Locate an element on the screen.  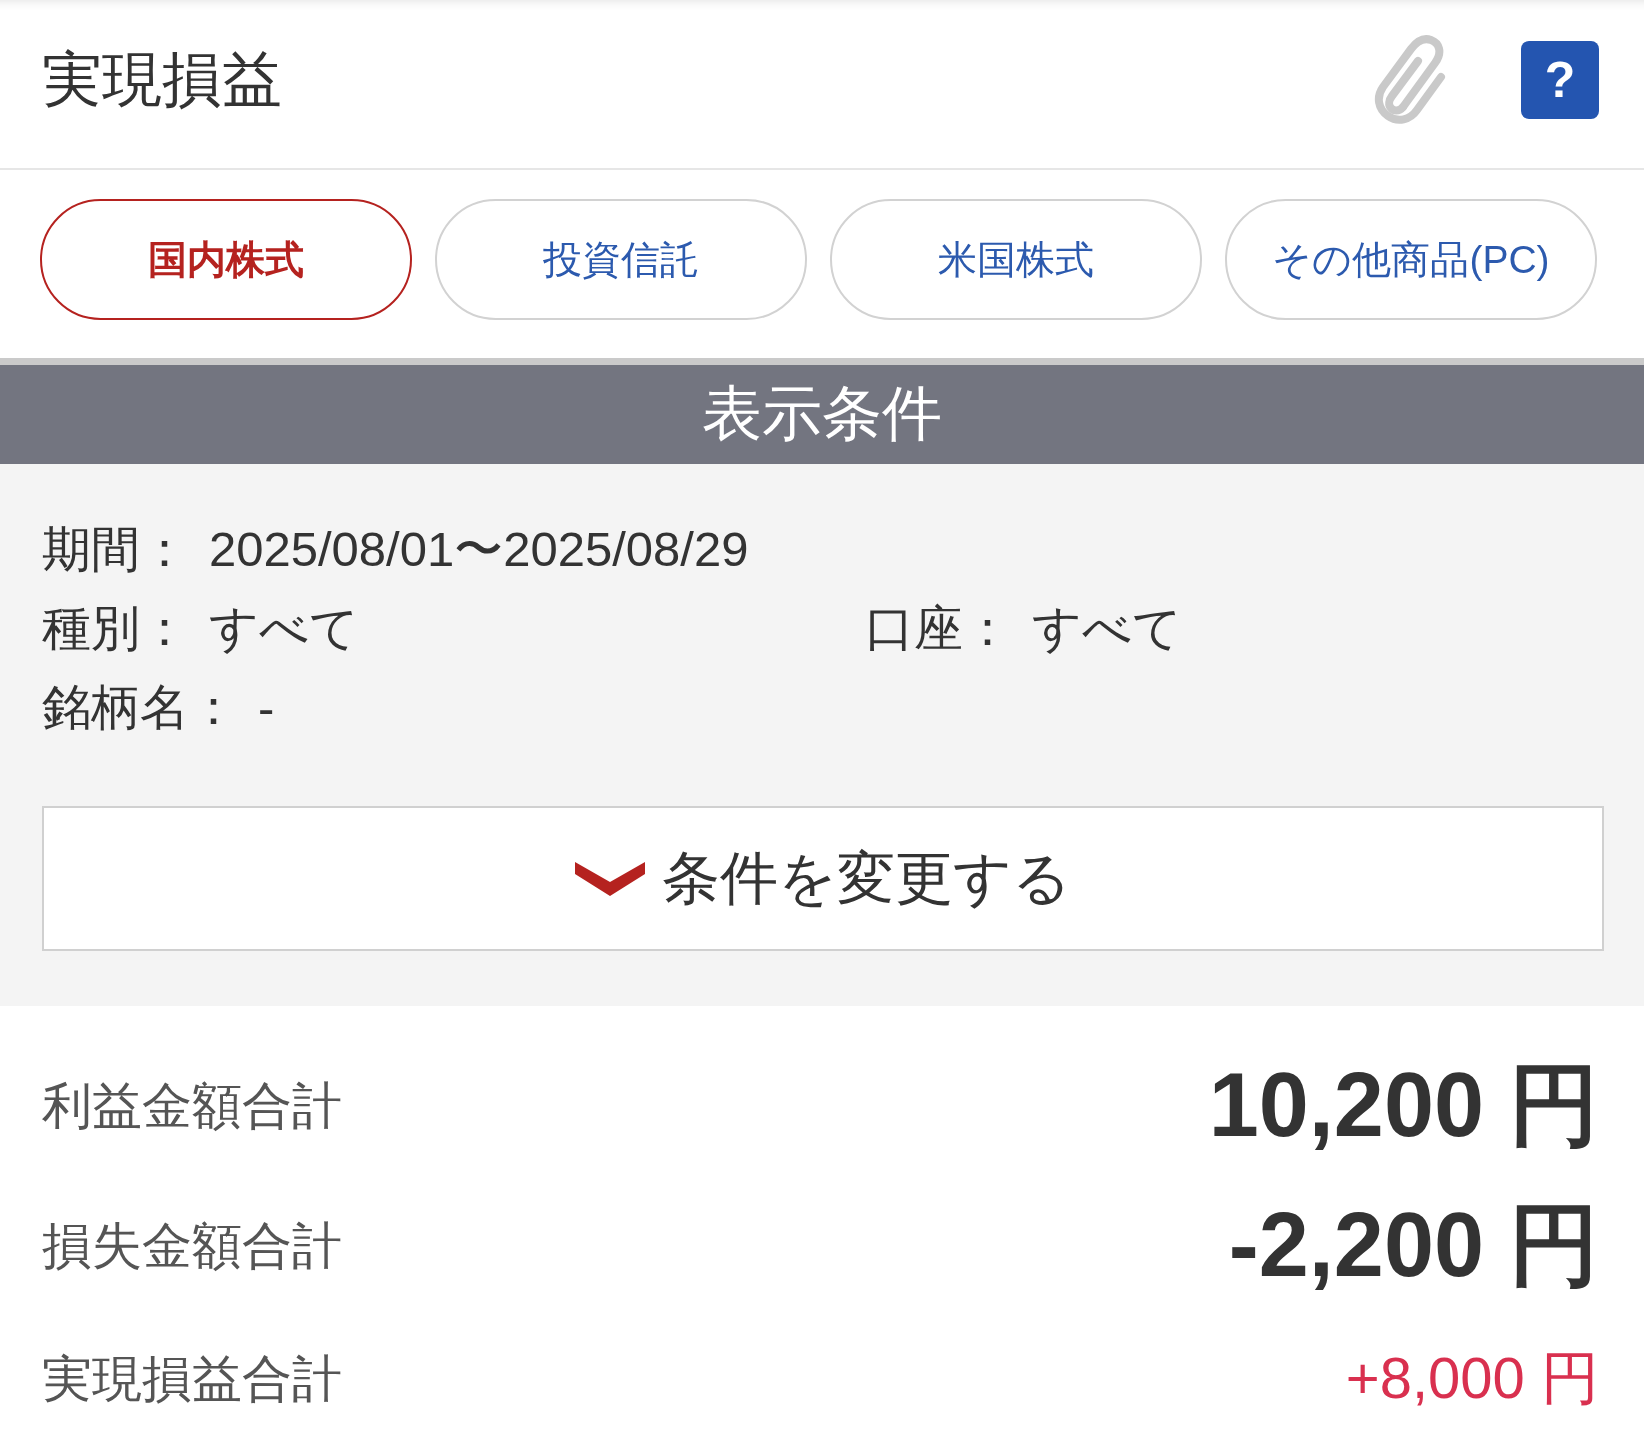
help-button: ? is located at coordinates (1560, 80).